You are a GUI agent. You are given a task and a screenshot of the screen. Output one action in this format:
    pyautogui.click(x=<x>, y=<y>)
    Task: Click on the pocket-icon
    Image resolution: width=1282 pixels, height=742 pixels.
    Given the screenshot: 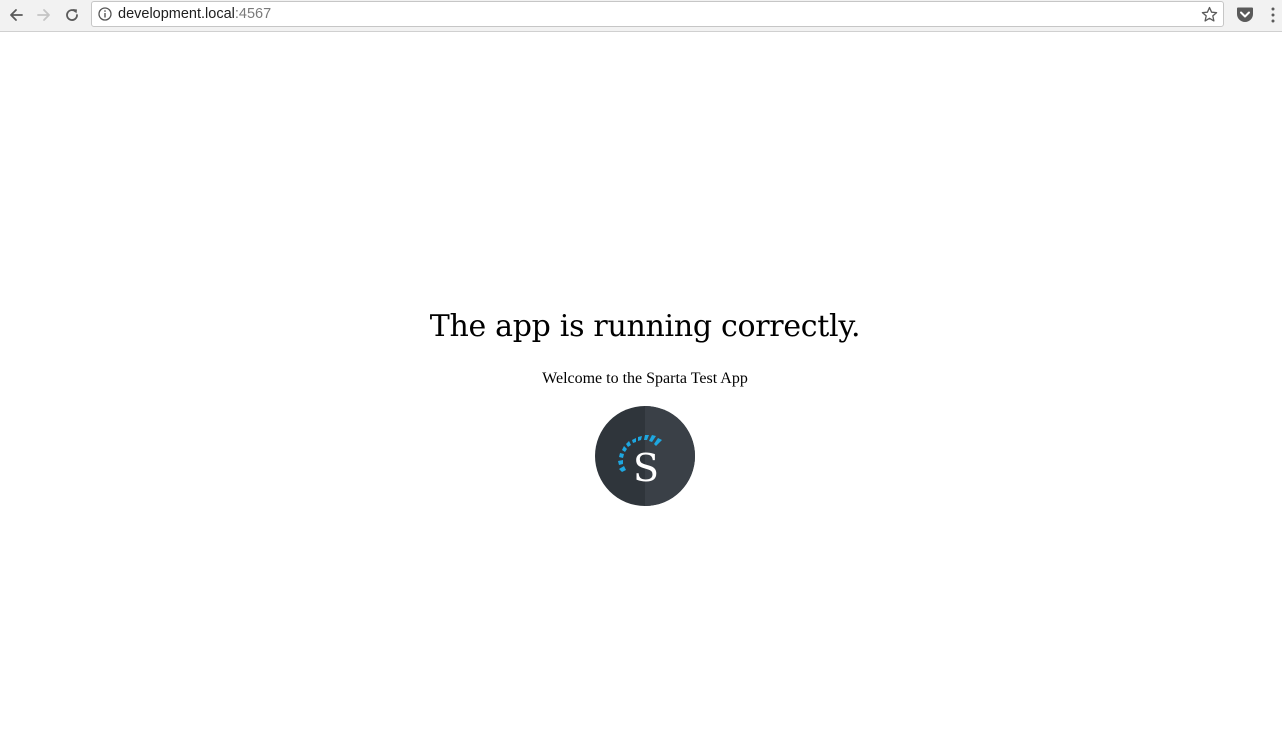 What is the action you would take?
    pyautogui.click(x=1245, y=14)
    